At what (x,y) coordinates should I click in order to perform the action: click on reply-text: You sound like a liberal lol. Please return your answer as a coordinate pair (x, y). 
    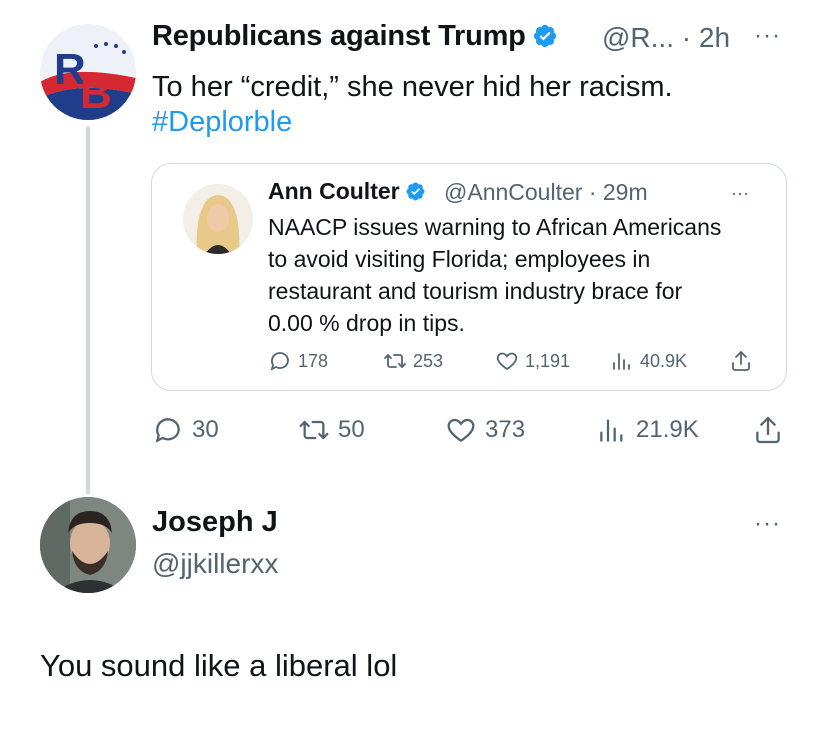
    Looking at the image, I should click on (219, 665).